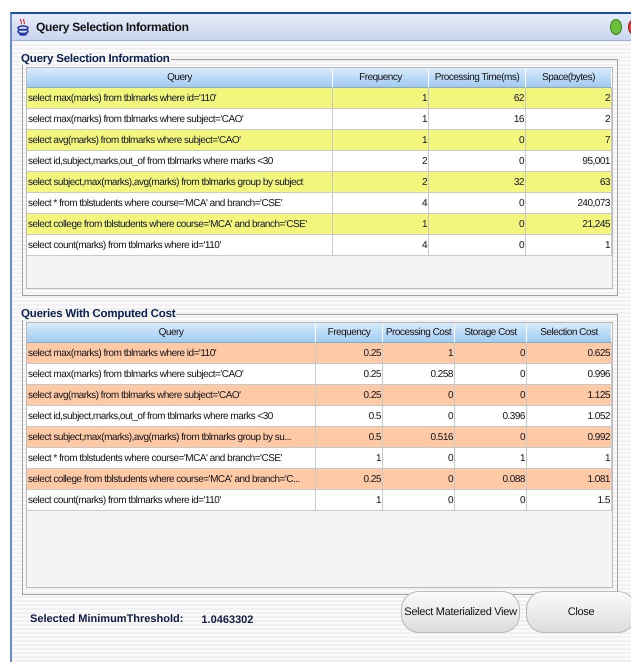 This screenshot has width=631, height=662. I want to click on table-cell: 1.5, so click(569, 500).